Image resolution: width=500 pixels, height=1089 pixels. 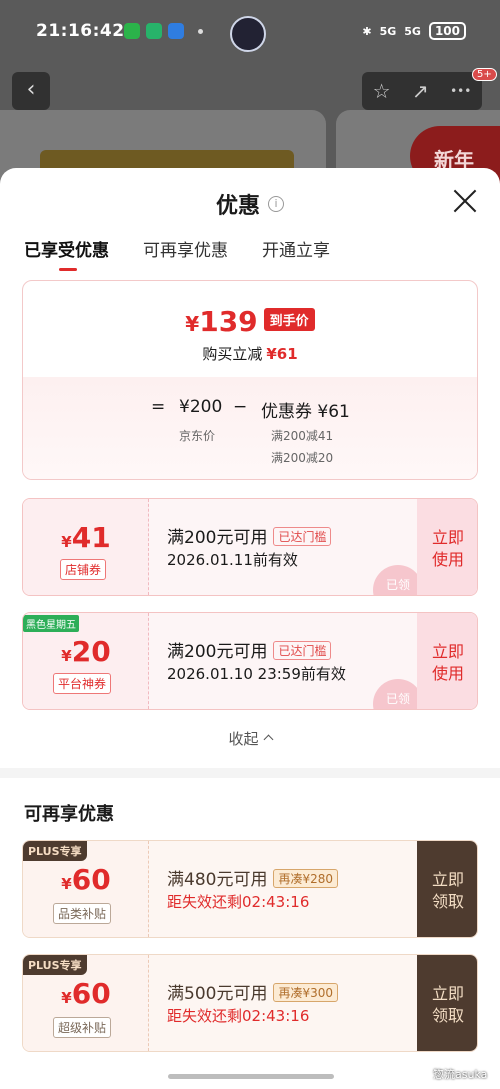 What do you see at coordinates (132, 31) in the screenshot?
I see `wechat-icon` at bounding box center [132, 31].